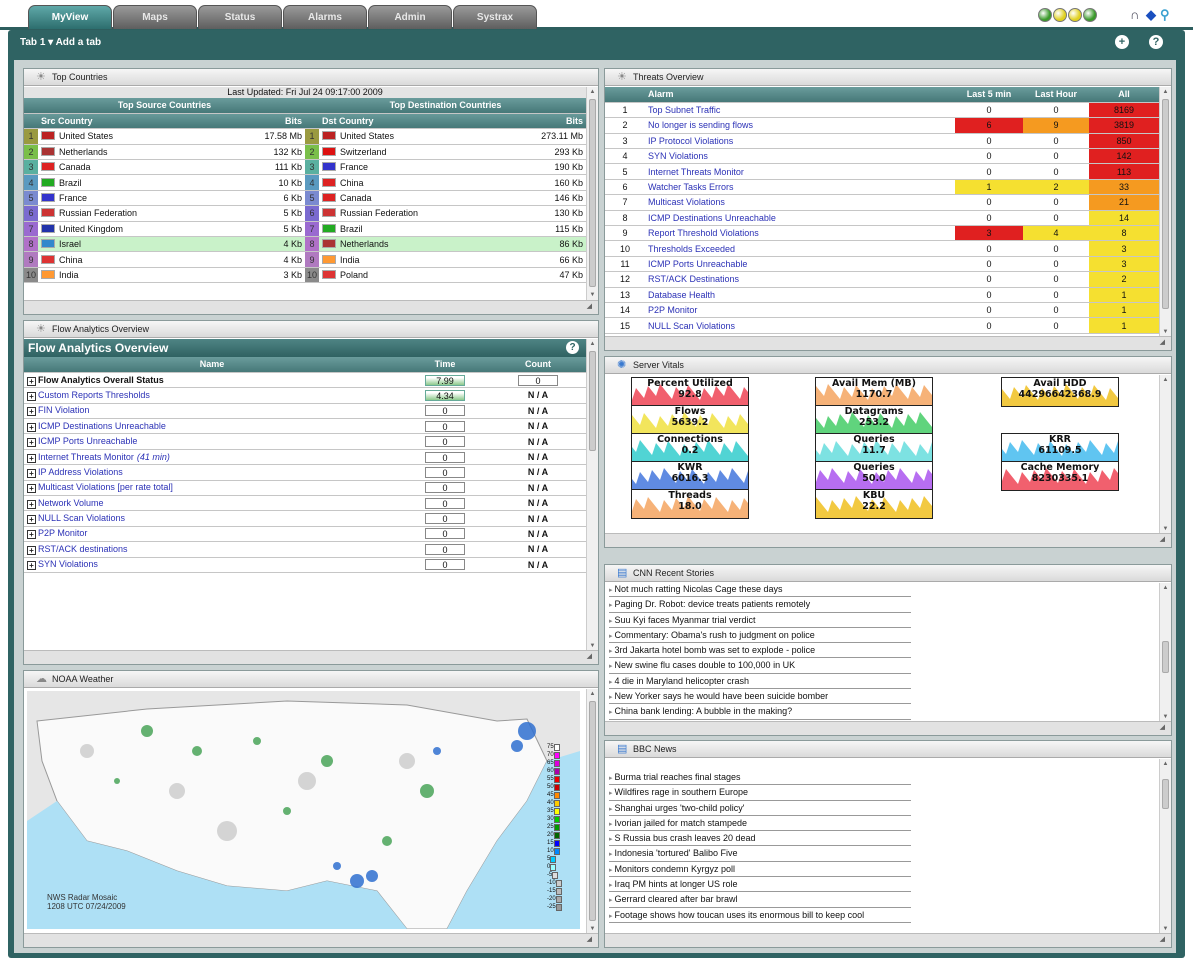 Image resolution: width=1193 pixels, height=963 pixels. I want to click on vital-avail-mem-mb: Avail Mem (MB) 1170.7, so click(874, 392).